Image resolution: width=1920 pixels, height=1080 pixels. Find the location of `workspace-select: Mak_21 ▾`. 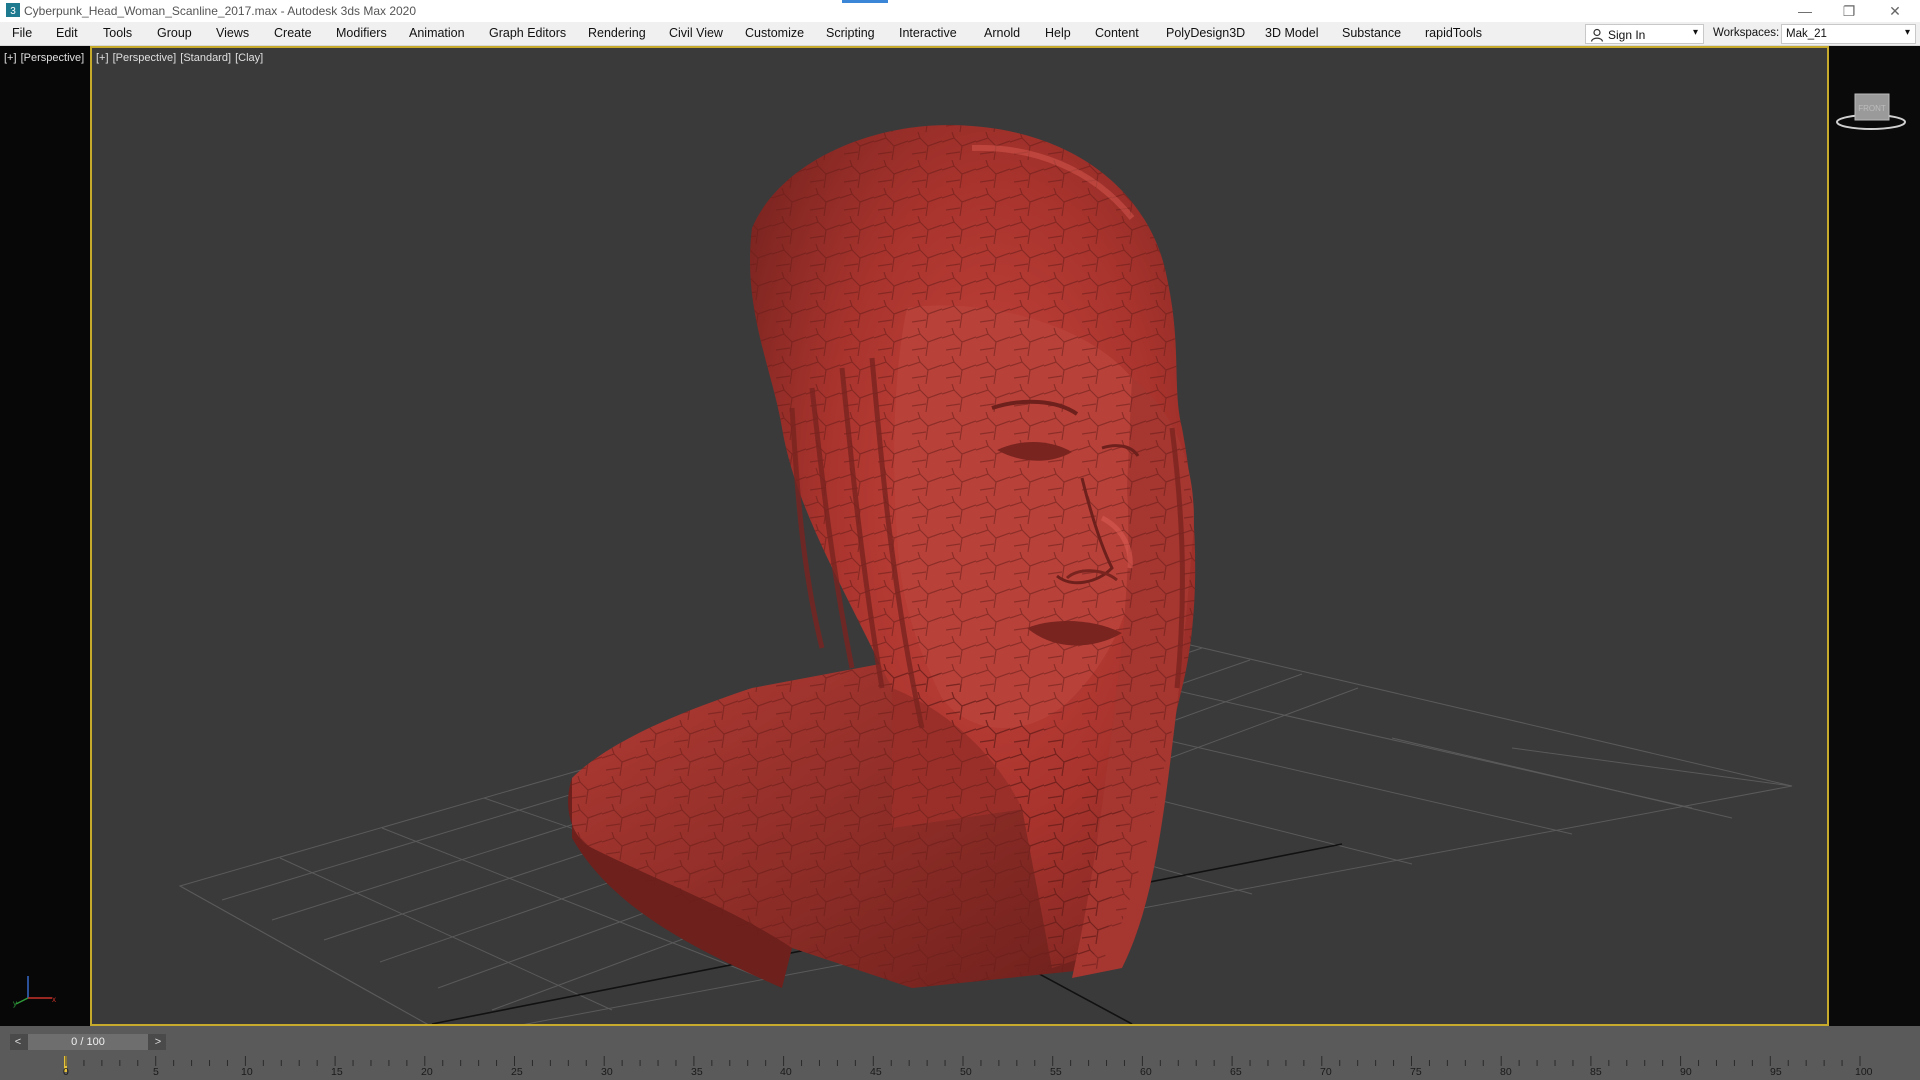

workspace-select: Mak_21 ▾ is located at coordinates (1848, 34).